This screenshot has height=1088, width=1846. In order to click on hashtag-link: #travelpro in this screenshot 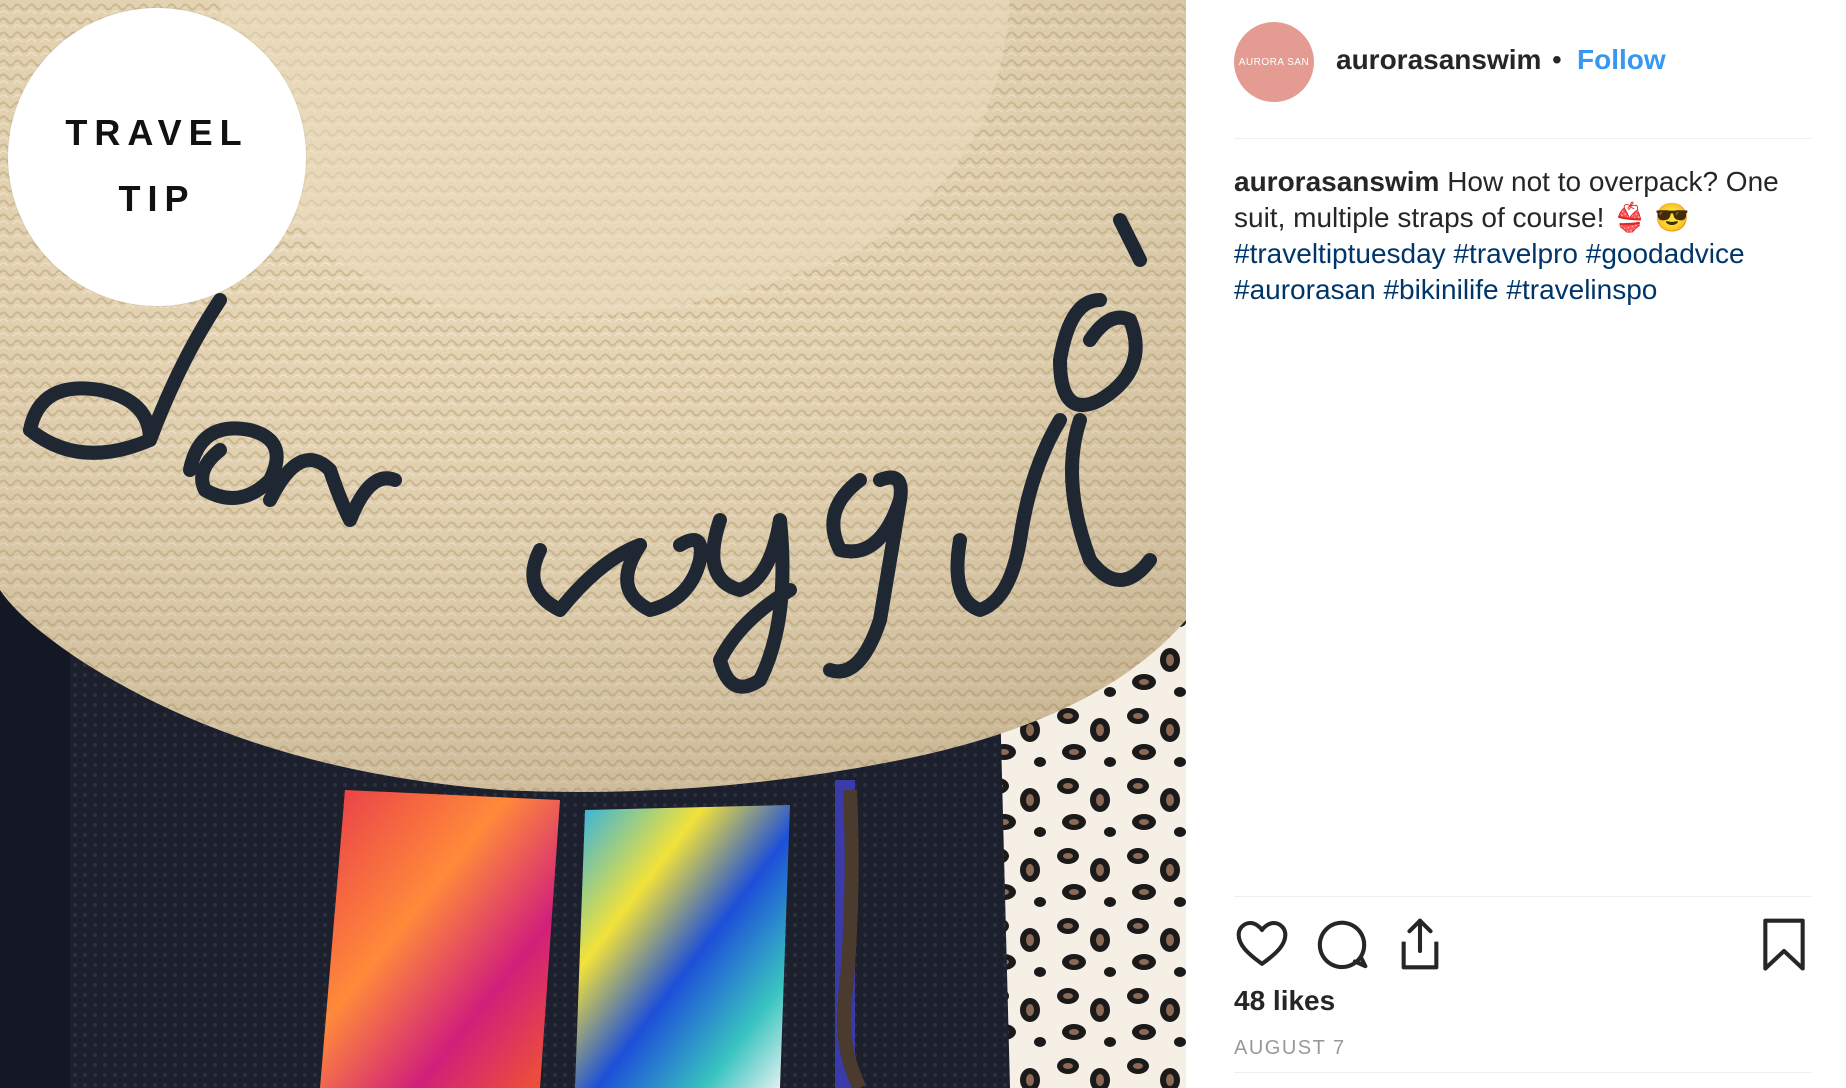, I will do `click(1515, 253)`.